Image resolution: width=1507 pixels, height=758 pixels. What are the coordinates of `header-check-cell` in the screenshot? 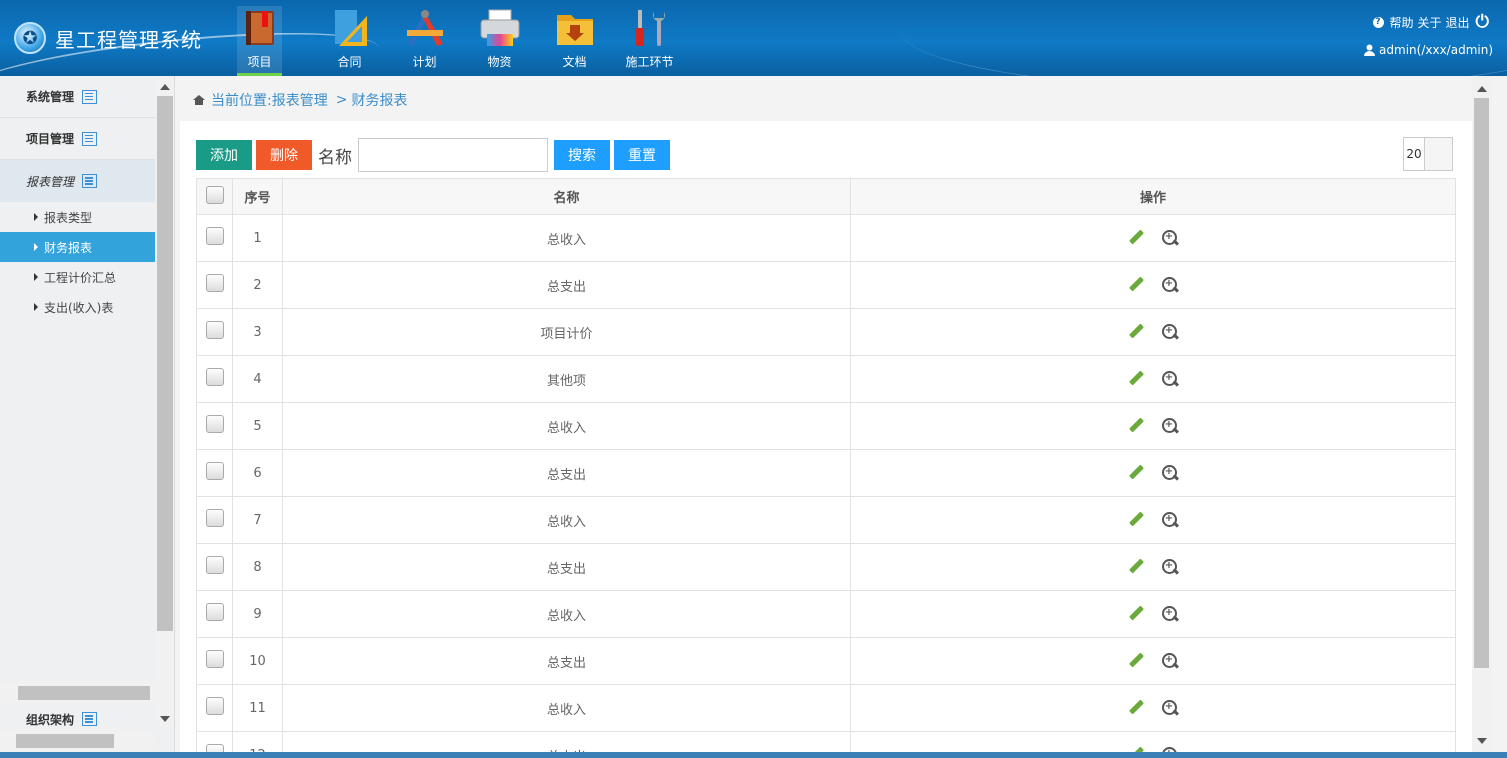 It's located at (214, 196).